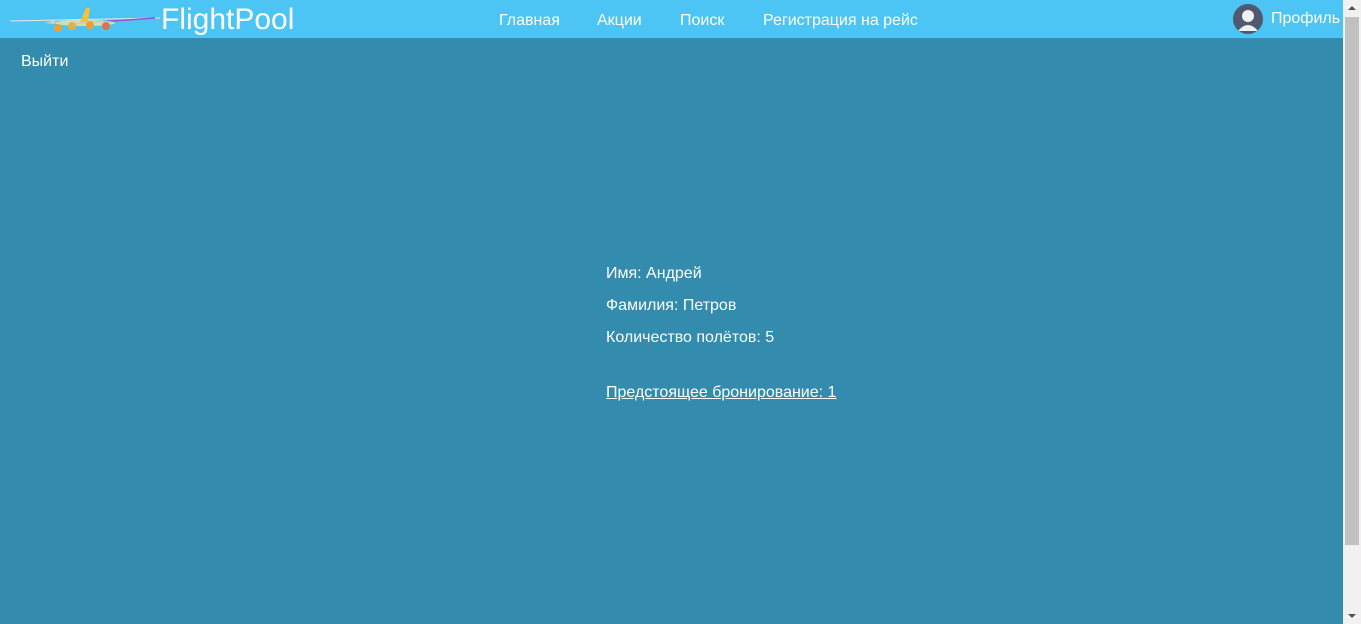 The image size is (1361, 624). I want to click on scrollbar-thumb, so click(1352, 281).